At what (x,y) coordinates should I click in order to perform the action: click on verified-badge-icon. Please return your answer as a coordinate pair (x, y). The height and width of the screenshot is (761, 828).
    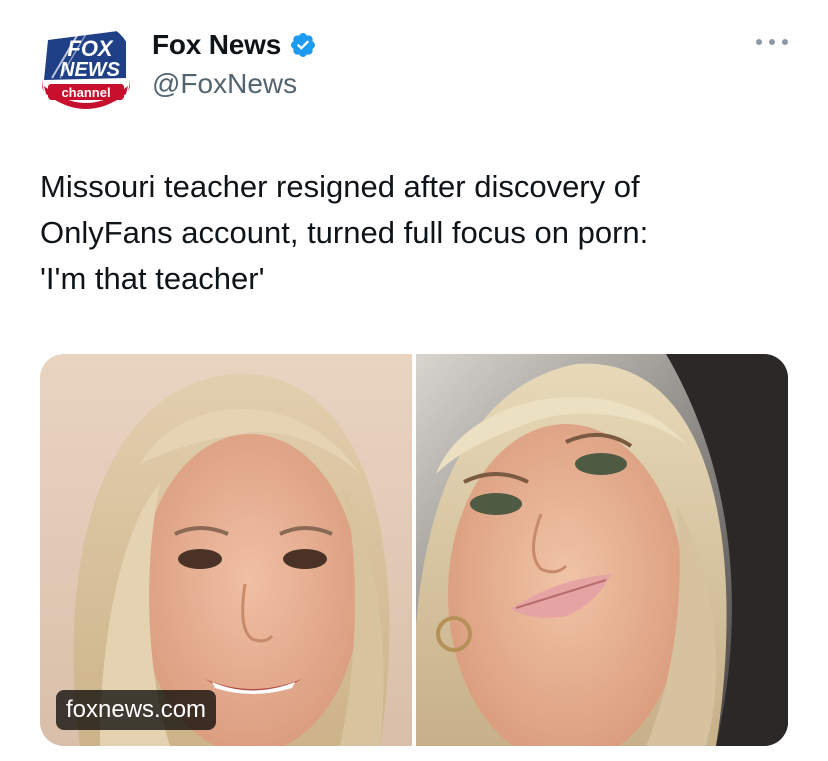
    Looking at the image, I should click on (303, 45).